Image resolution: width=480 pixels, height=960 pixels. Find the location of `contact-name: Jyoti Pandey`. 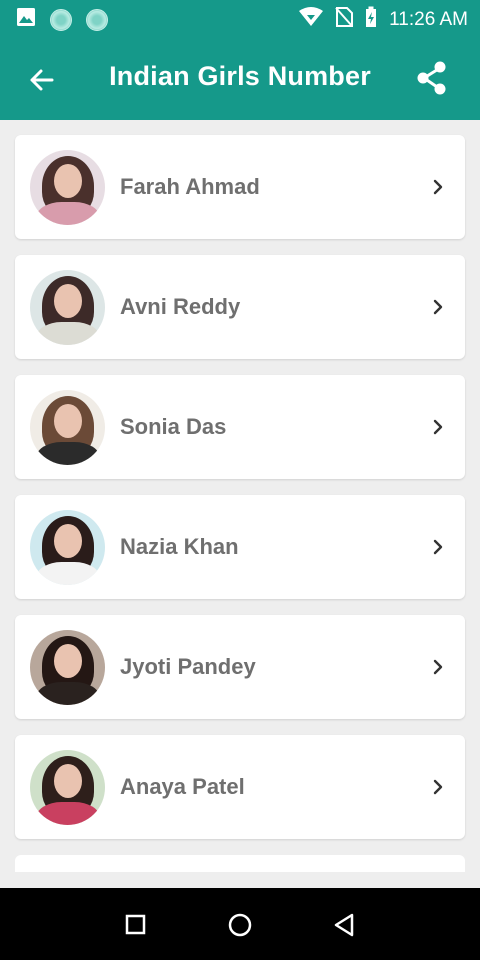

contact-name: Jyoti Pandey is located at coordinates (188, 666).